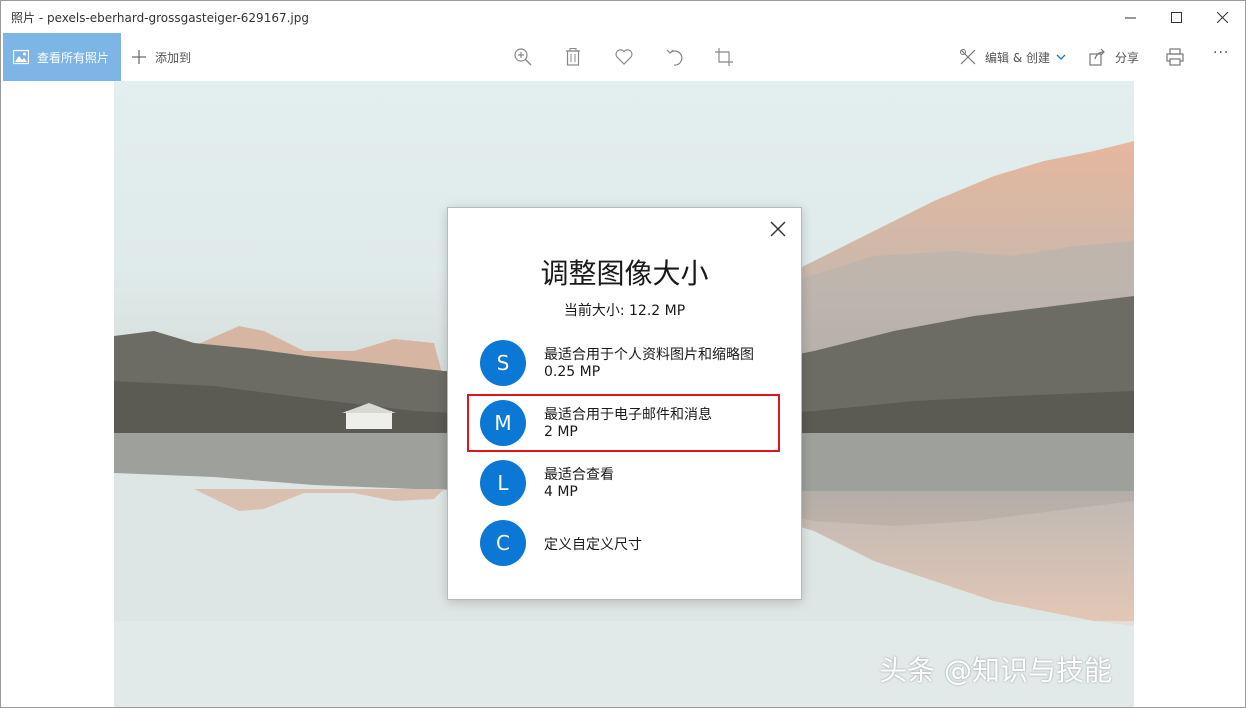 This screenshot has width=1246, height=708. Describe the element at coordinates (1097, 57) in the screenshot. I see `share-icon` at that location.